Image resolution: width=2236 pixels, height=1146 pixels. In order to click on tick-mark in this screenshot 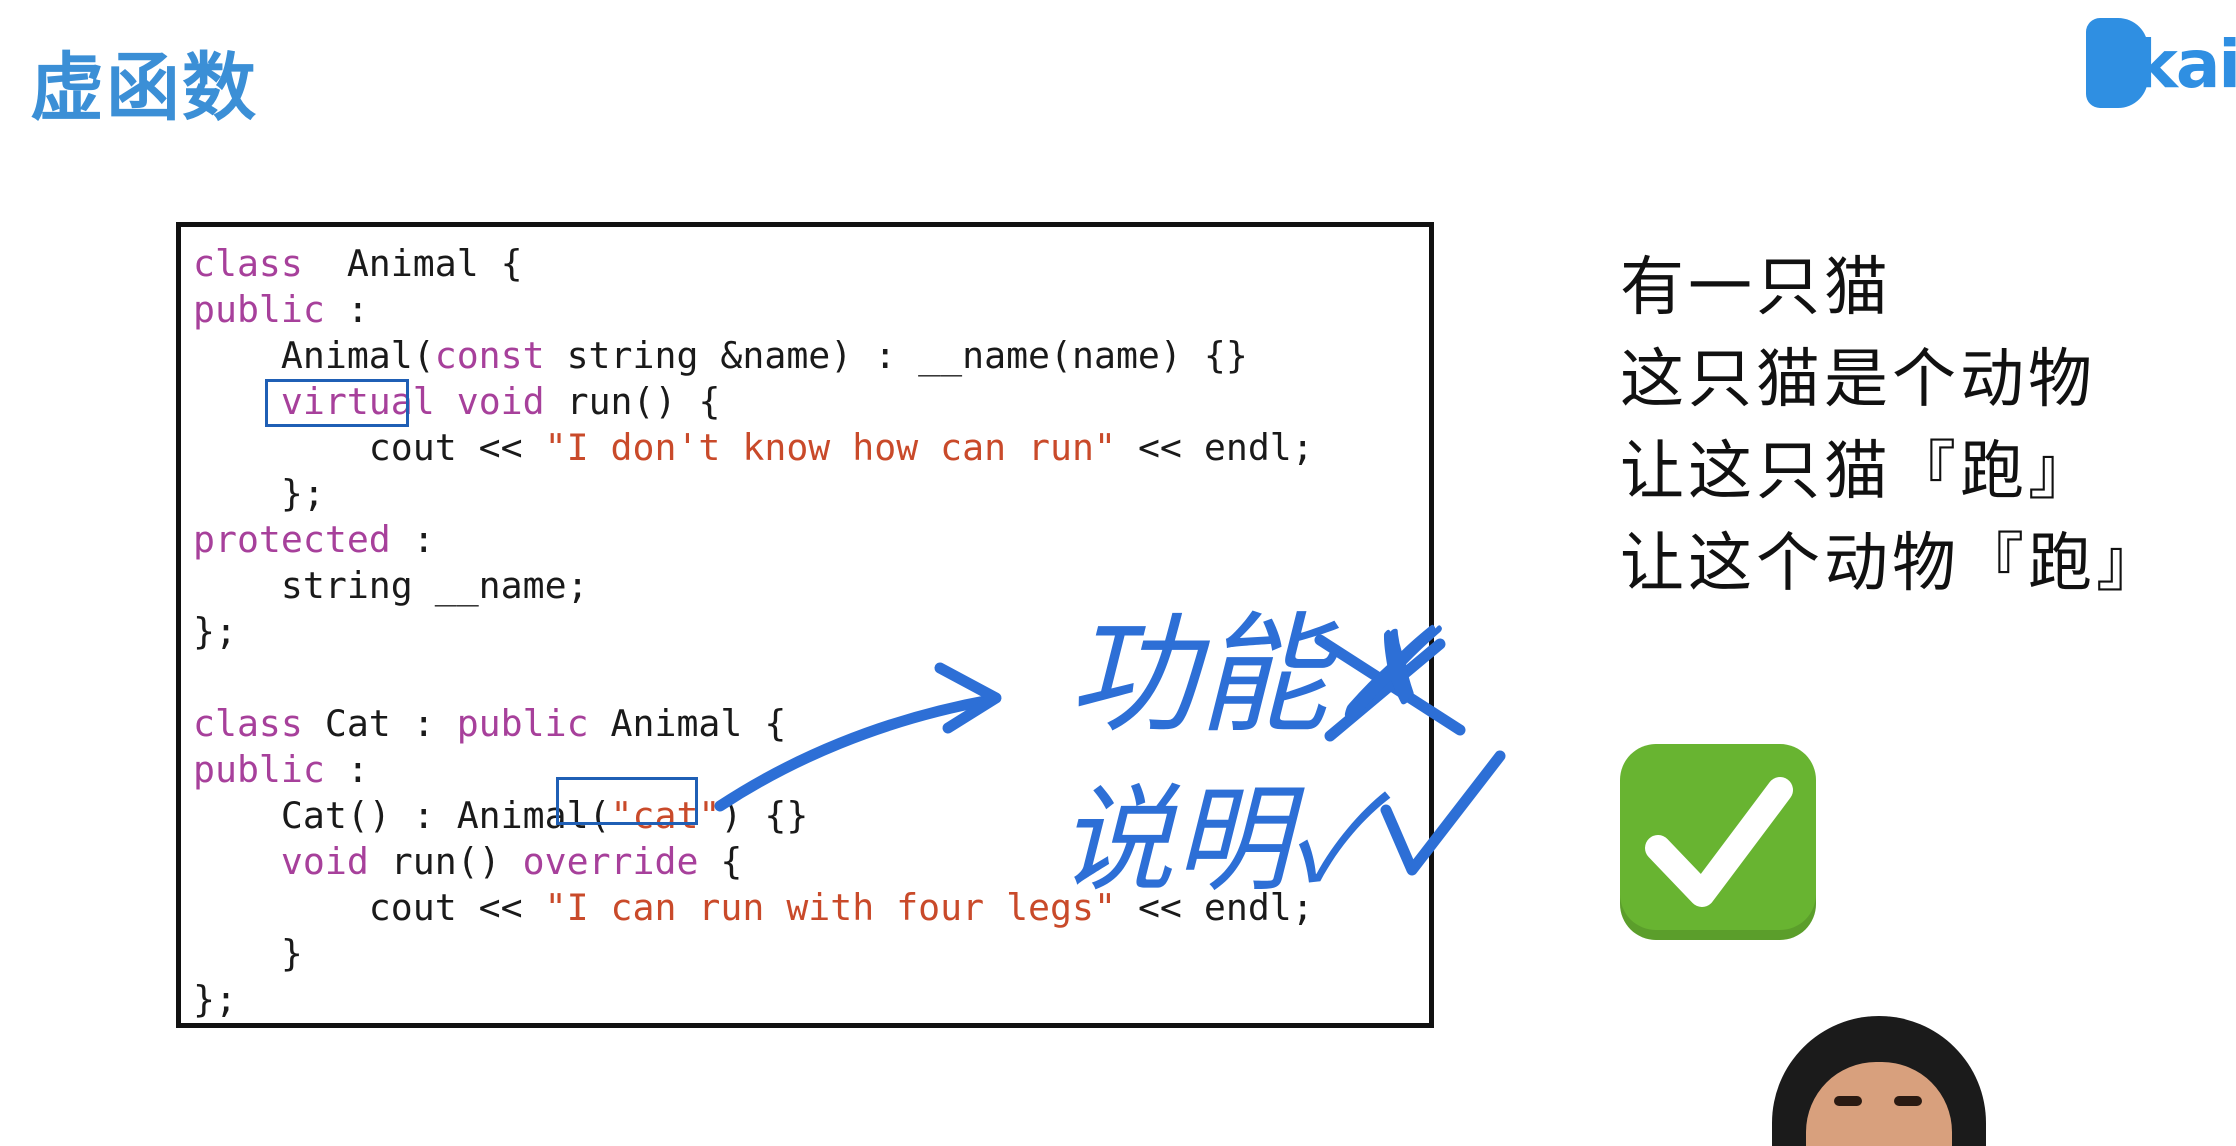, I will do `click(1443, 813)`.